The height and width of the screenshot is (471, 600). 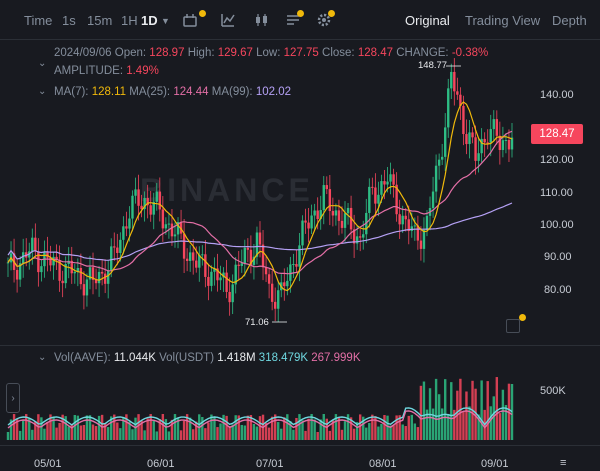 What do you see at coordinates (513, 326) in the screenshot?
I see `scale-toggle-button` at bounding box center [513, 326].